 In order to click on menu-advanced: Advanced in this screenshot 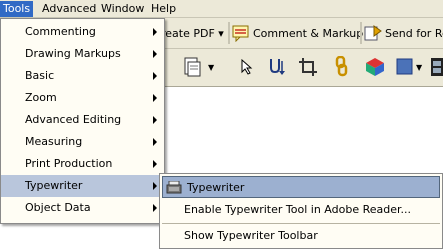, I will do `click(69, 9)`.